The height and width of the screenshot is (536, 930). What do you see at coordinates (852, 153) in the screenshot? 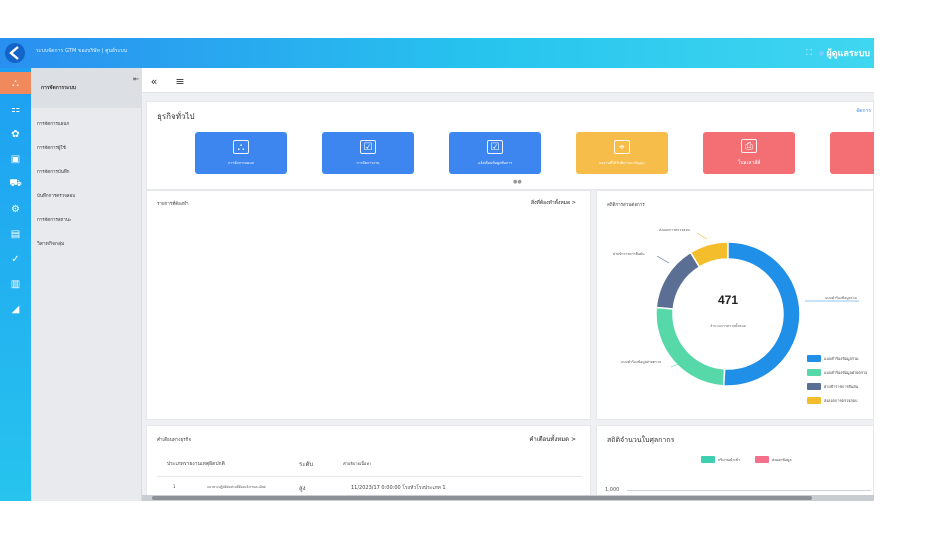
I see `card-more` at bounding box center [852, 153].